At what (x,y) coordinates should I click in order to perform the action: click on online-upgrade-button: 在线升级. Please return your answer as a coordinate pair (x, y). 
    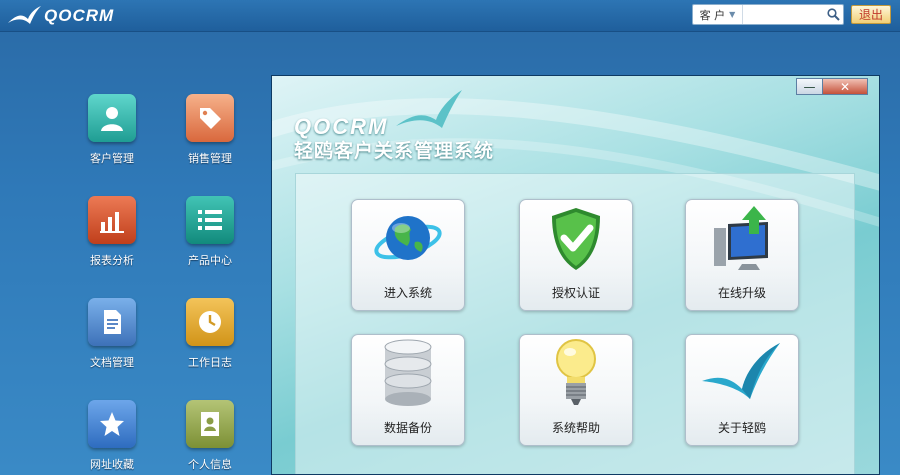
    Looking at the image, I should click on (742, 255).